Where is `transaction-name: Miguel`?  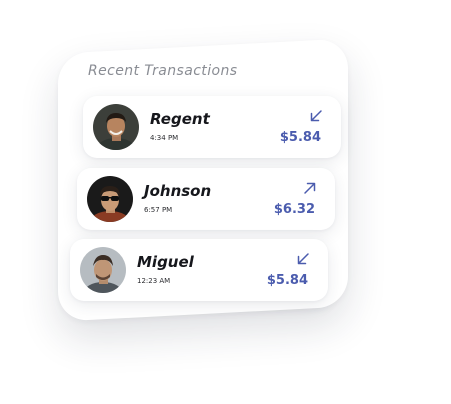 transaction-name: Miguel is located at coordinates (165, 262).